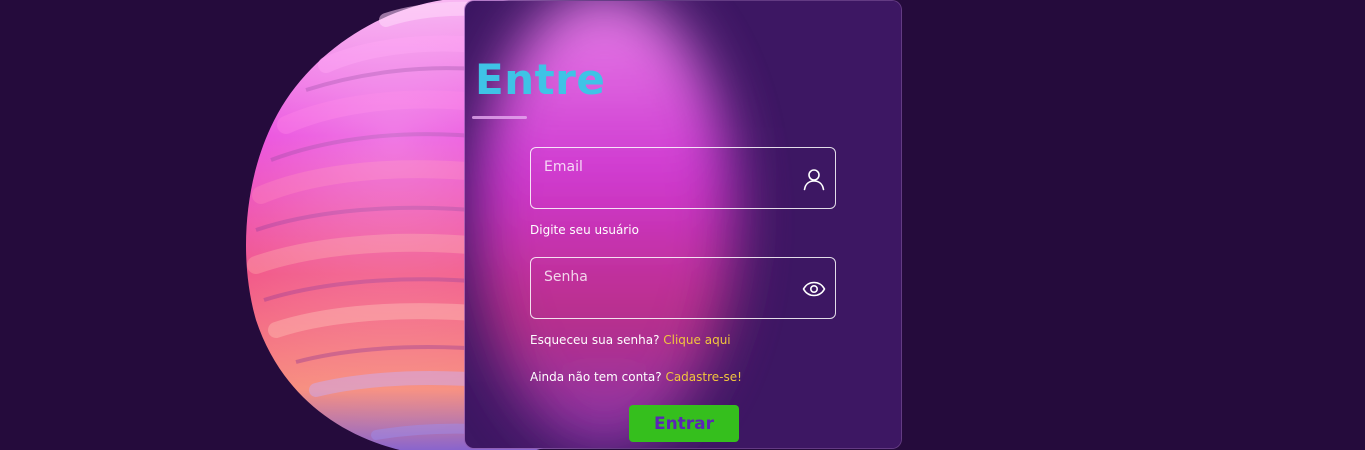  What do you see at coordinates (696, 340) in the screenshot?
I see `forgot-password-link: Clique aqui` at bounding box center [696, 340].